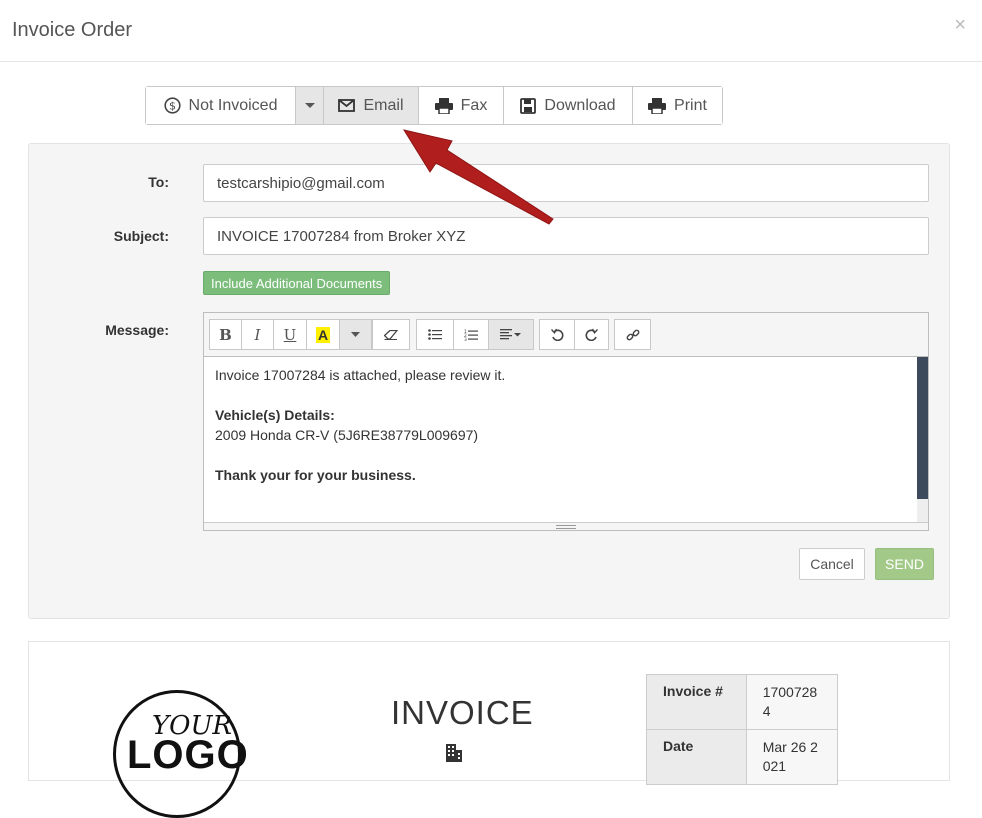 The width and height of the screenshot is (982, 818). I want to click on bullet-list-button, so click(435, 334).